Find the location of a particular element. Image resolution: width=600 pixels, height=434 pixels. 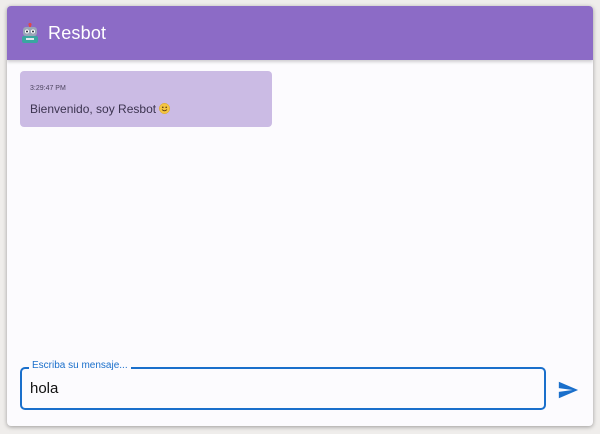

message-text: Bienvenido, soy Resbot is located at coordinates (93, 109).